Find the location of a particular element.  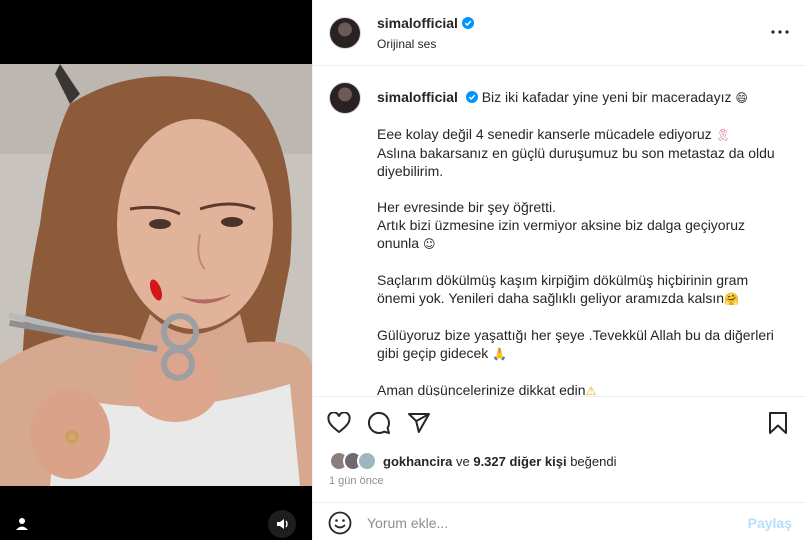

caption-username: simalofficial is located at coordinates (417, 97).